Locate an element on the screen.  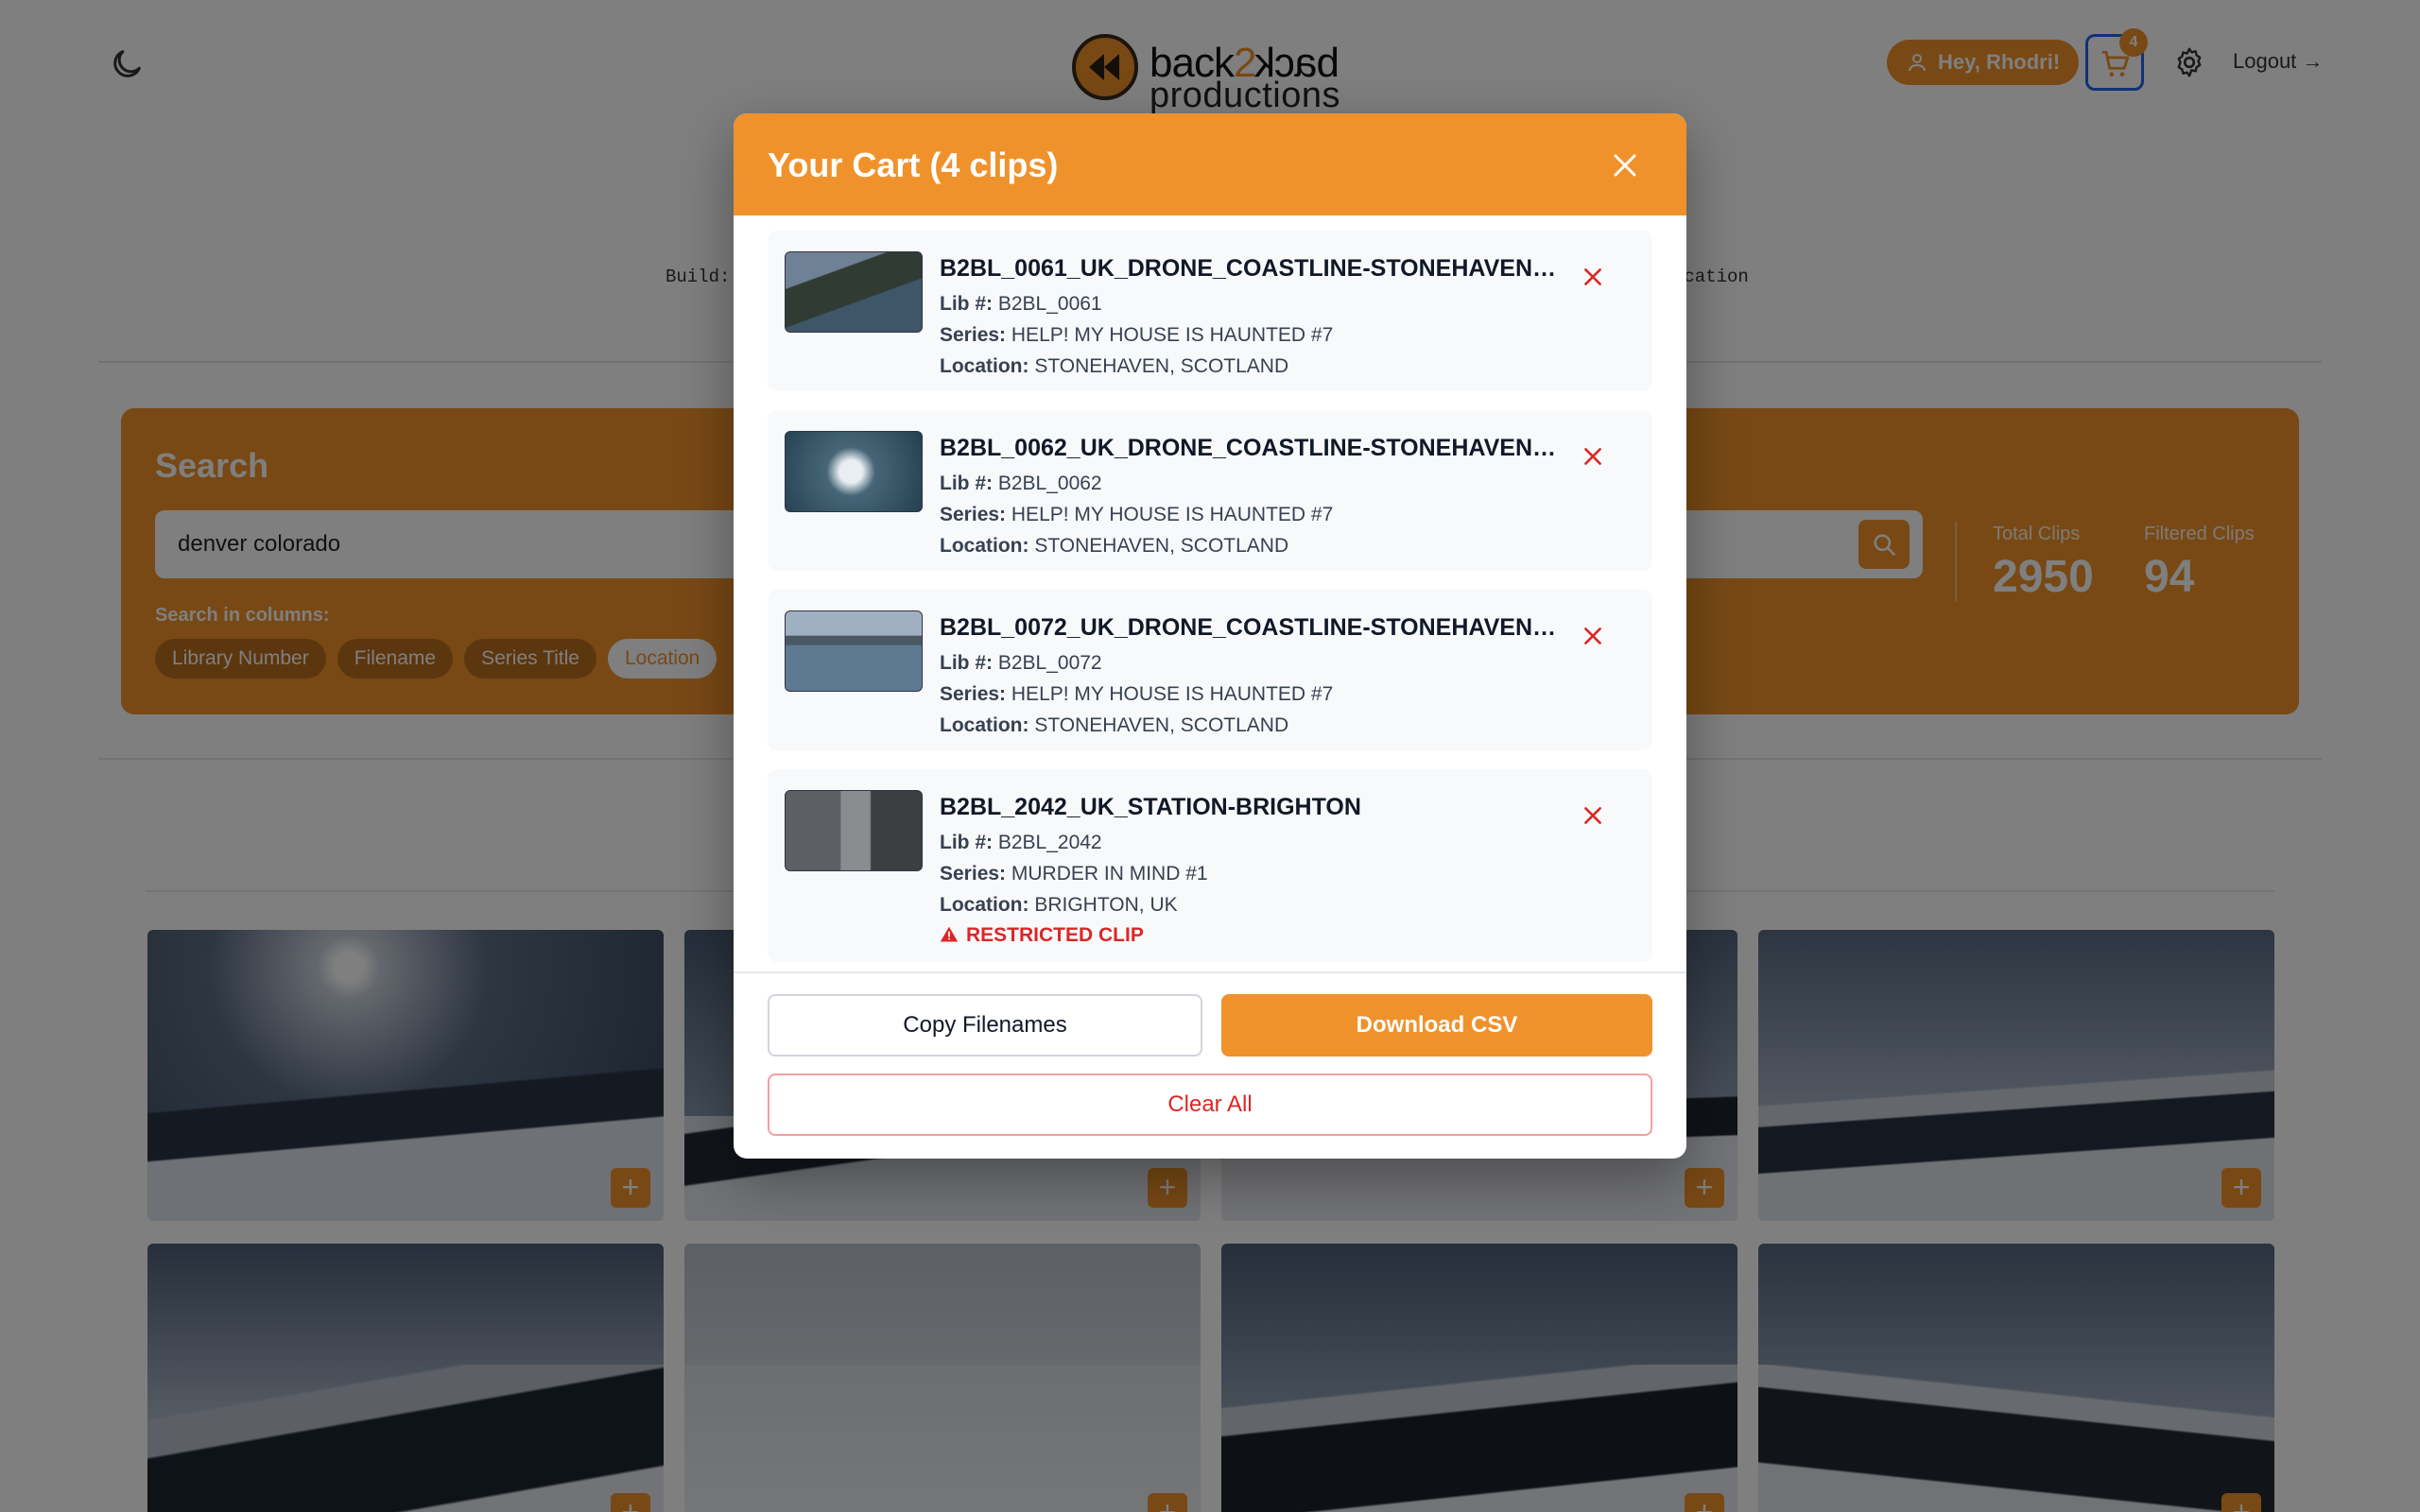
download-csv-button: Download CSV is located at coordinates (1437, 1025).